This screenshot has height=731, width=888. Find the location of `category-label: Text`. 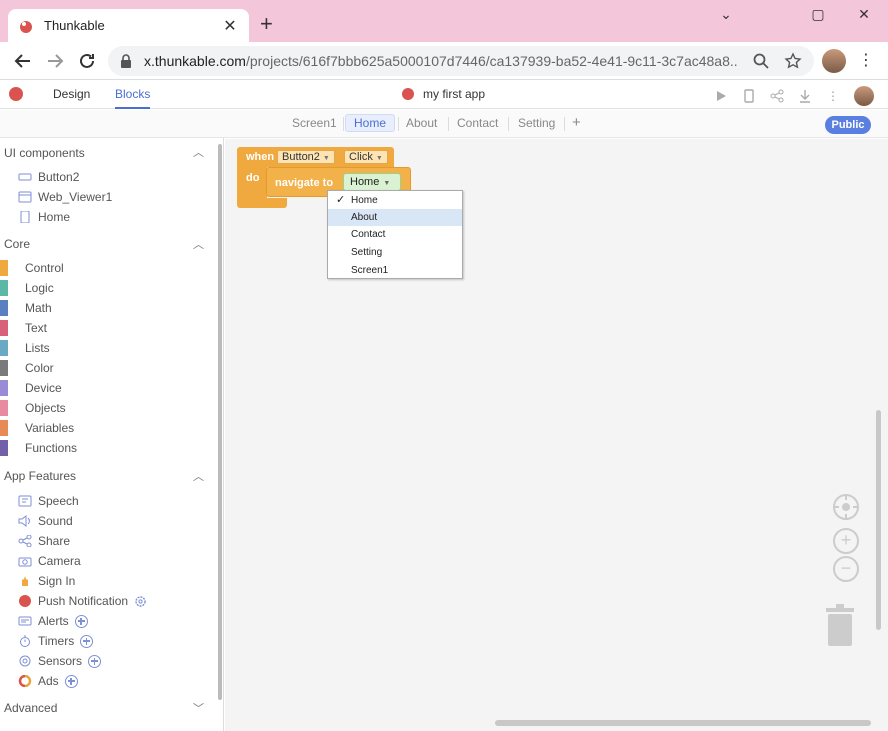

category-label: Text is located at coordinates (36, 328).